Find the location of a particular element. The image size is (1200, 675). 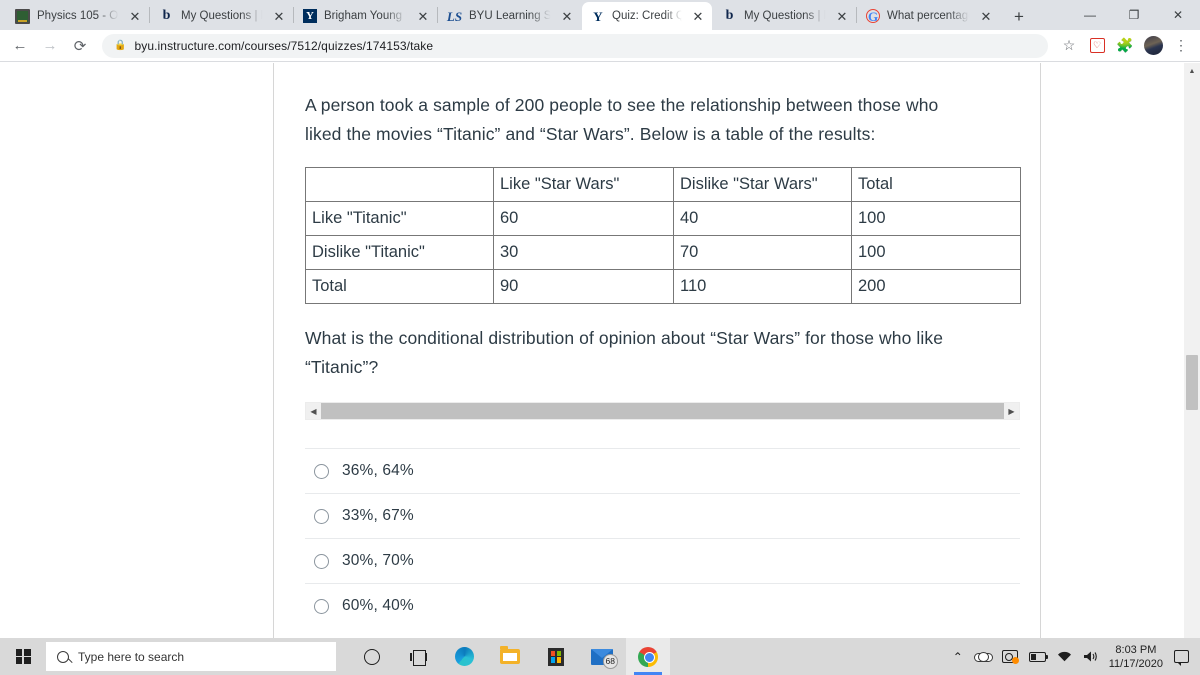

volume-glyph is located at coordinates (1090, 656).